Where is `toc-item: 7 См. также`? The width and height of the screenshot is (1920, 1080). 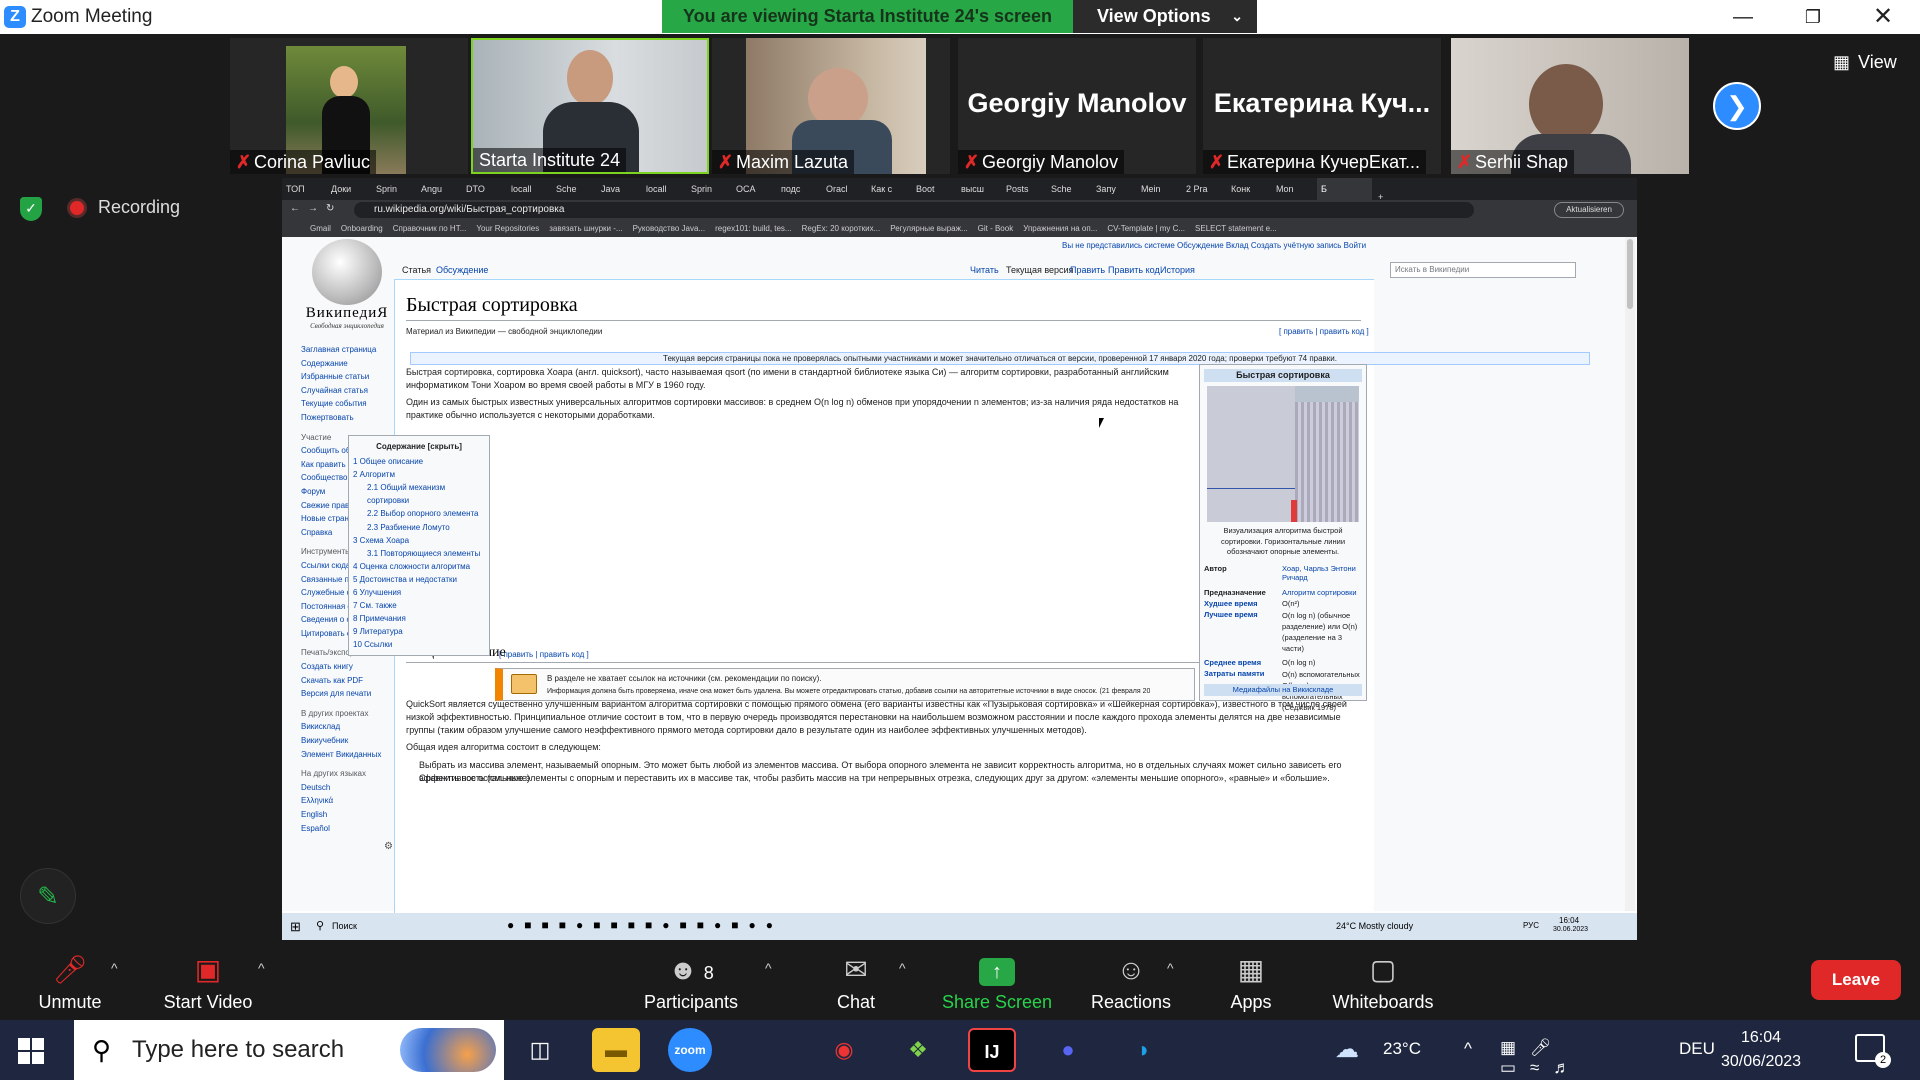
toc-item: 7 См. также is located at coordinates (419, 605).